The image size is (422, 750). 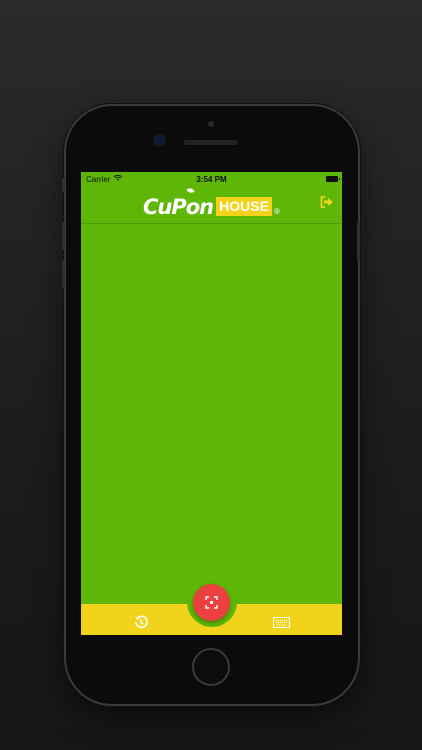 What do you see at coordinates (211, 667) in the screenshot?
I see `home-button` at bounding box center [211, 667].